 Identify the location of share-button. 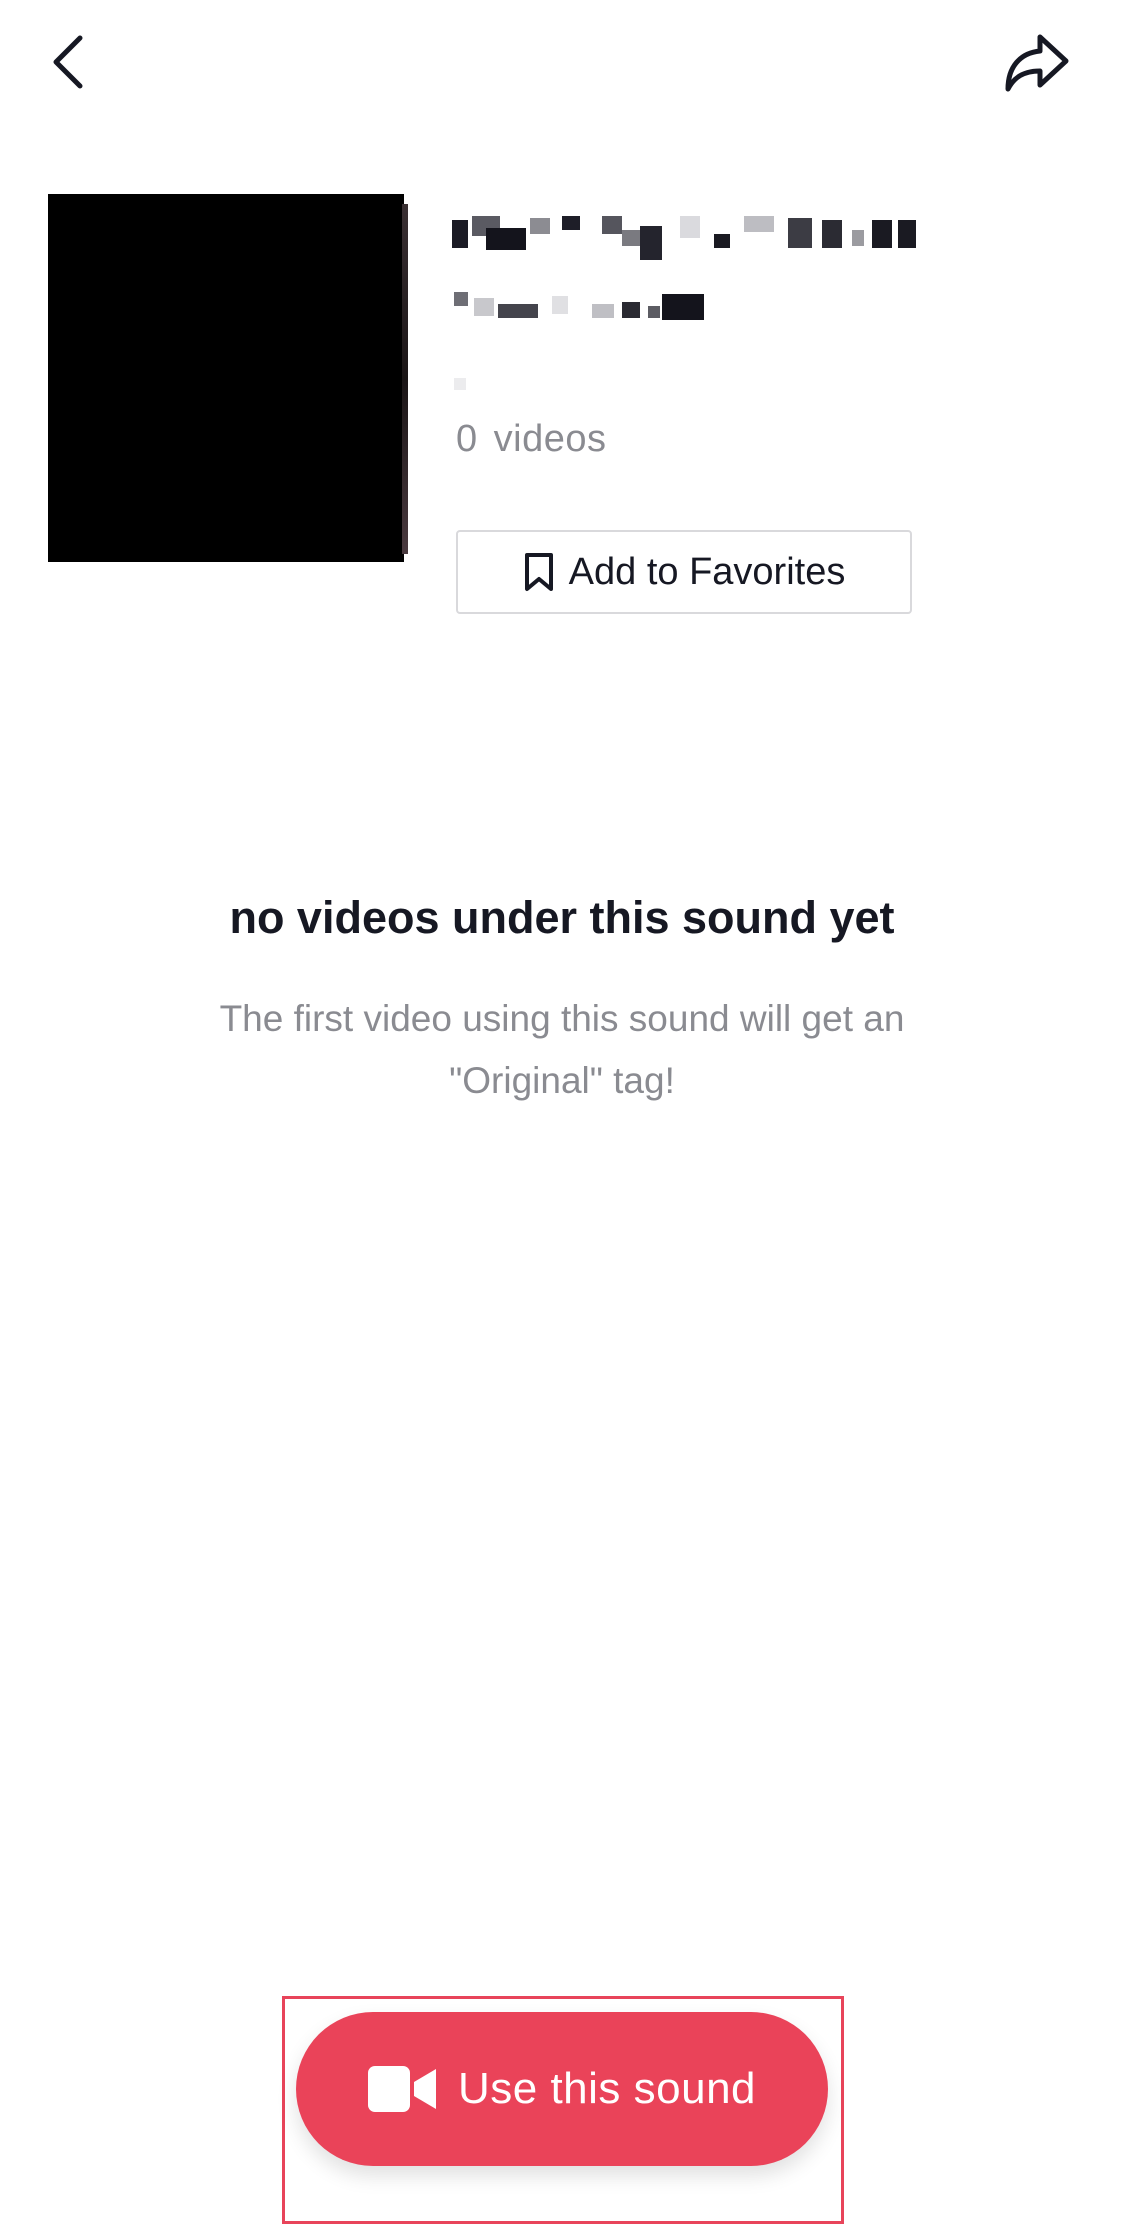
(1036, 62).